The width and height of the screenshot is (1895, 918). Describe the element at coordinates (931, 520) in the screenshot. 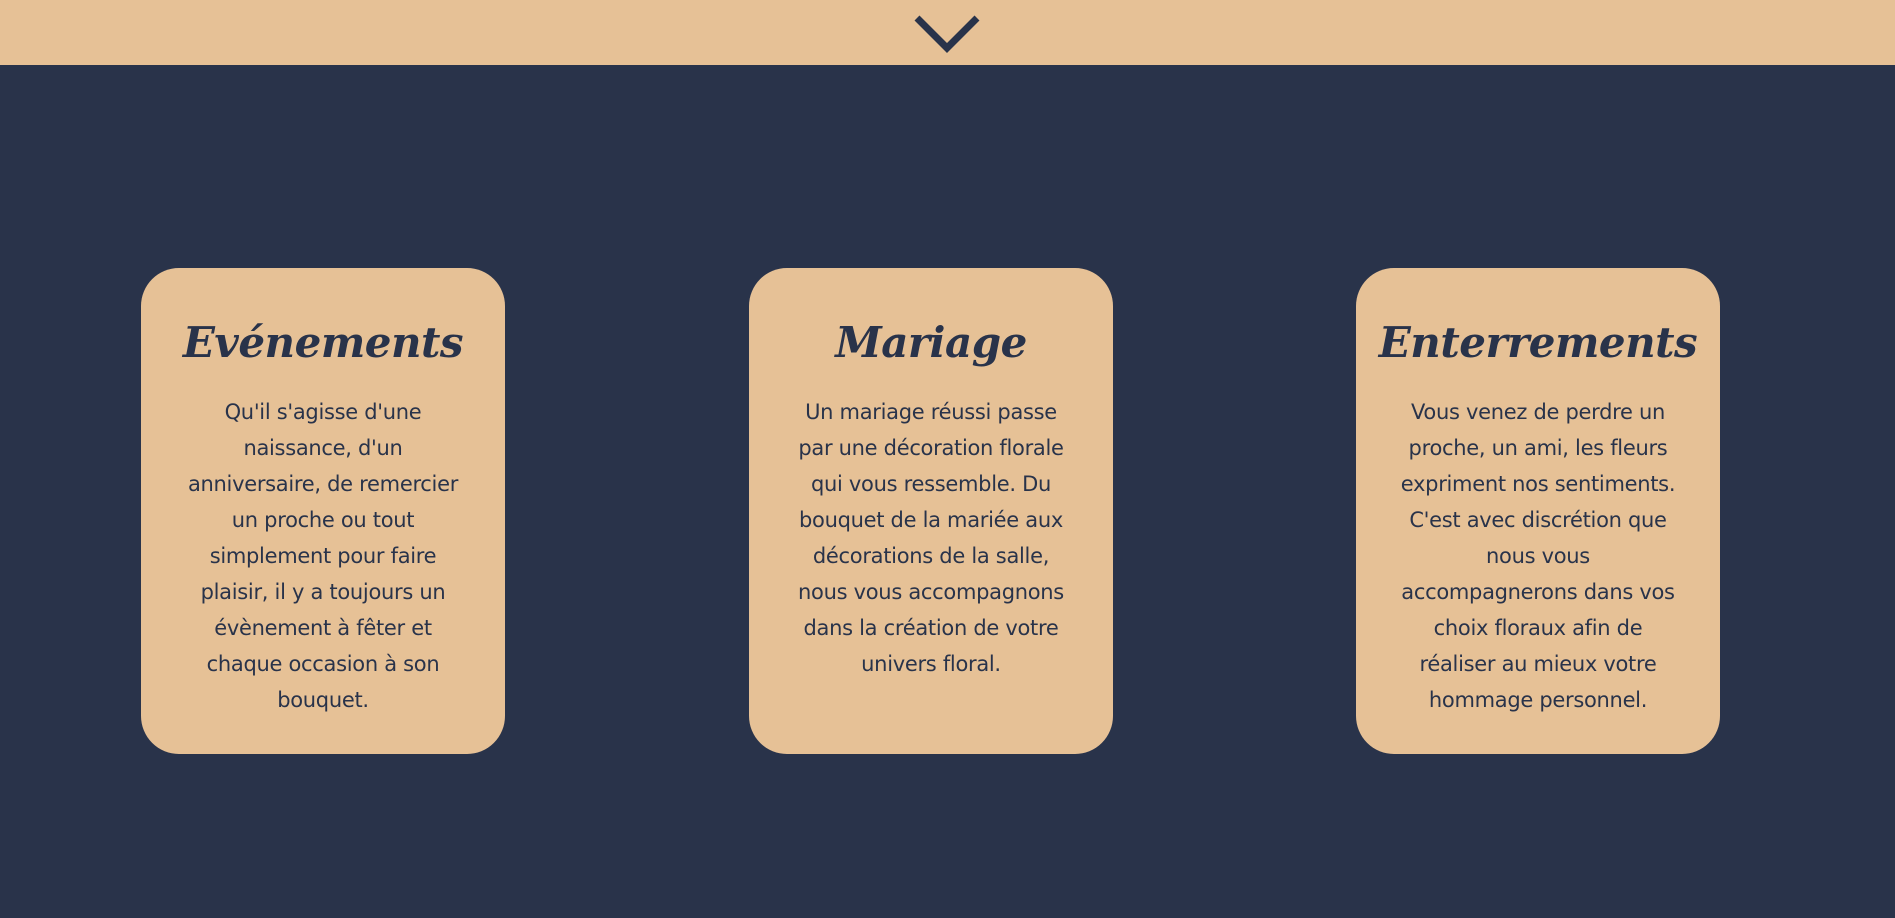

I see `card-line: bouquet de la mariée aux` at that location.